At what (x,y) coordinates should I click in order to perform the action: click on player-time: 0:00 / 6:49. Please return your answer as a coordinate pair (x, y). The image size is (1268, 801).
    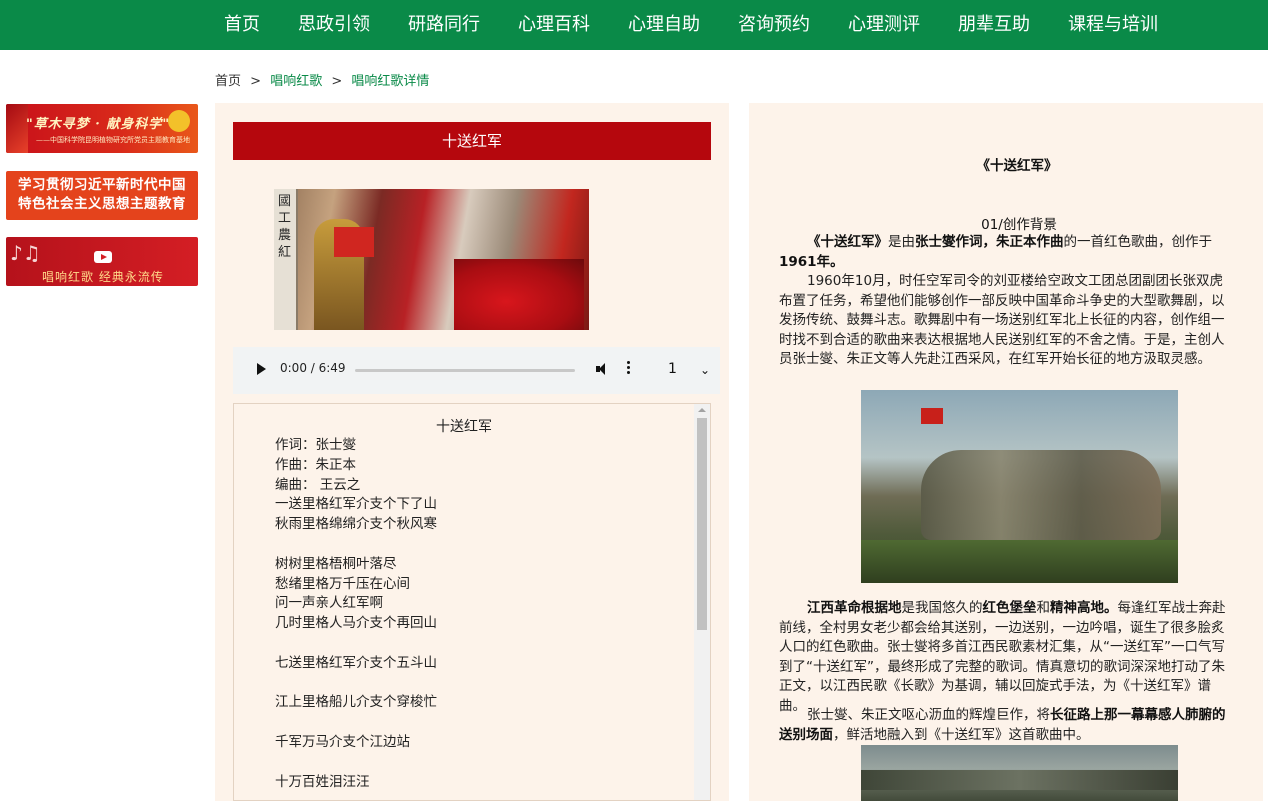
    Looking at the image, I should click on (313, 368).